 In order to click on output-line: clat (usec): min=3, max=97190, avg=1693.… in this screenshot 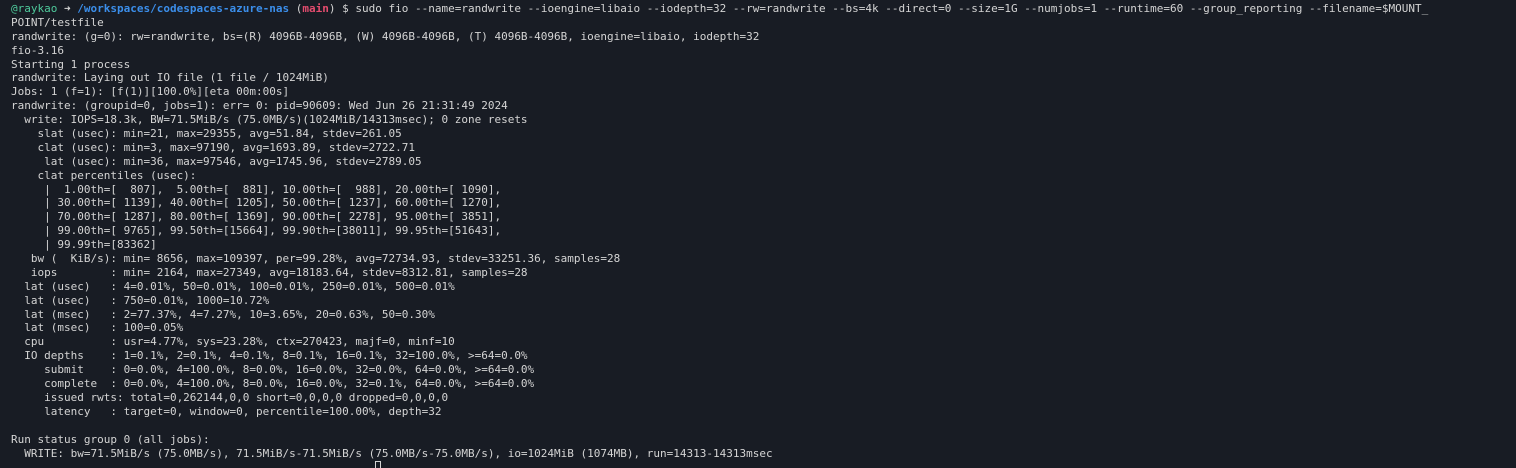, I will do `click(213, 147)`.